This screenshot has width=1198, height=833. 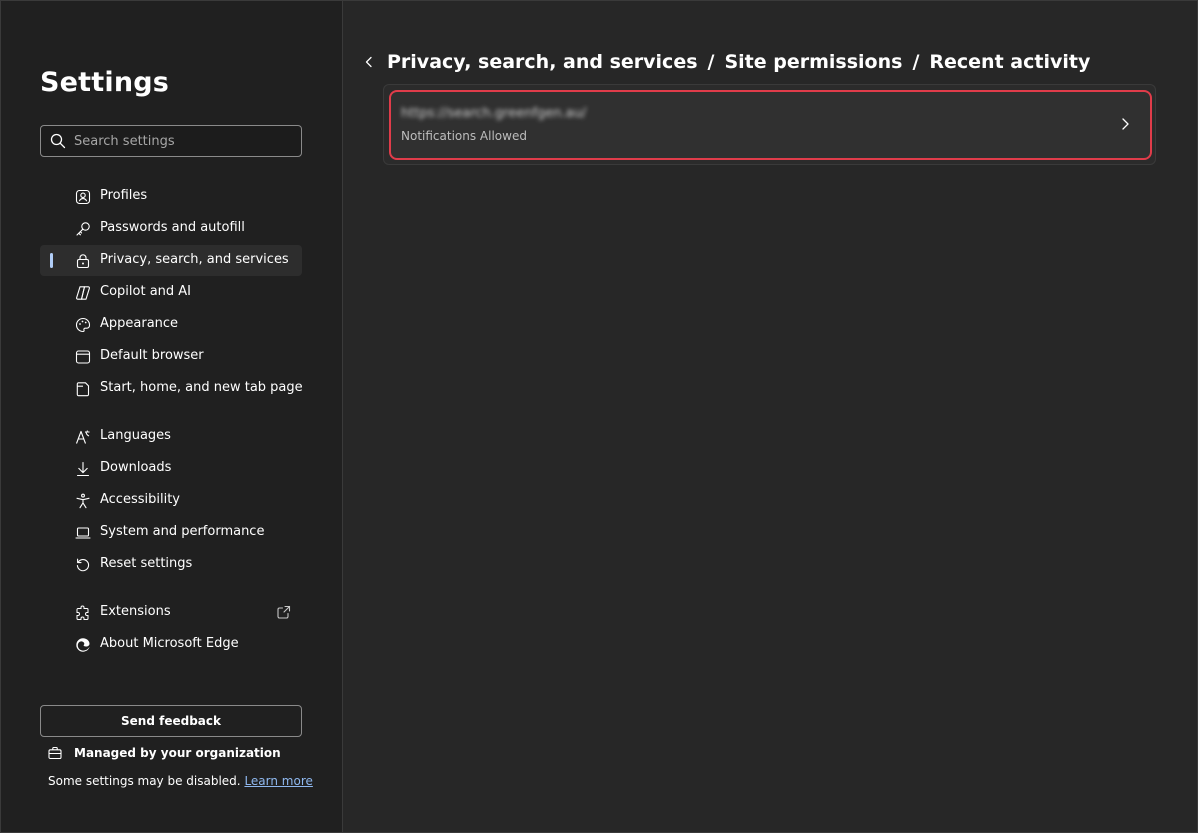 I want to click on search-icon, so click(x=58, y=141).